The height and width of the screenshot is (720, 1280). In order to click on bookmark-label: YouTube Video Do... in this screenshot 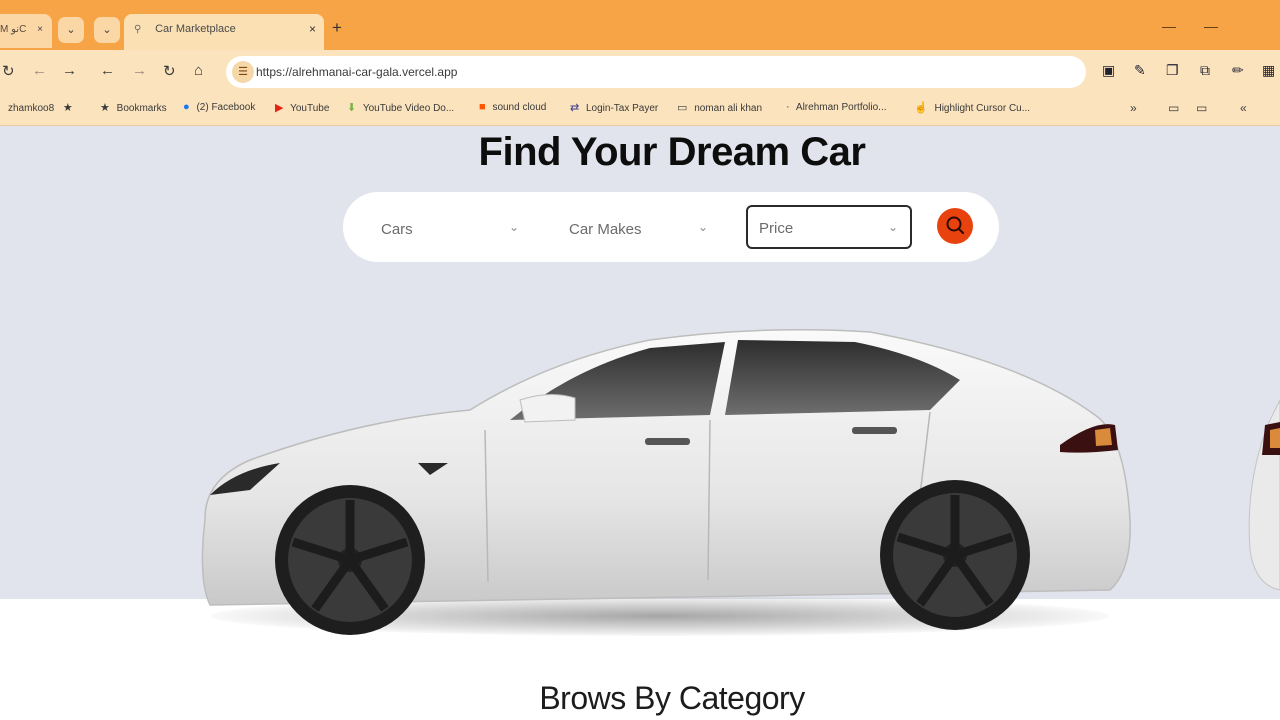, I will do `click(408, 108)`.